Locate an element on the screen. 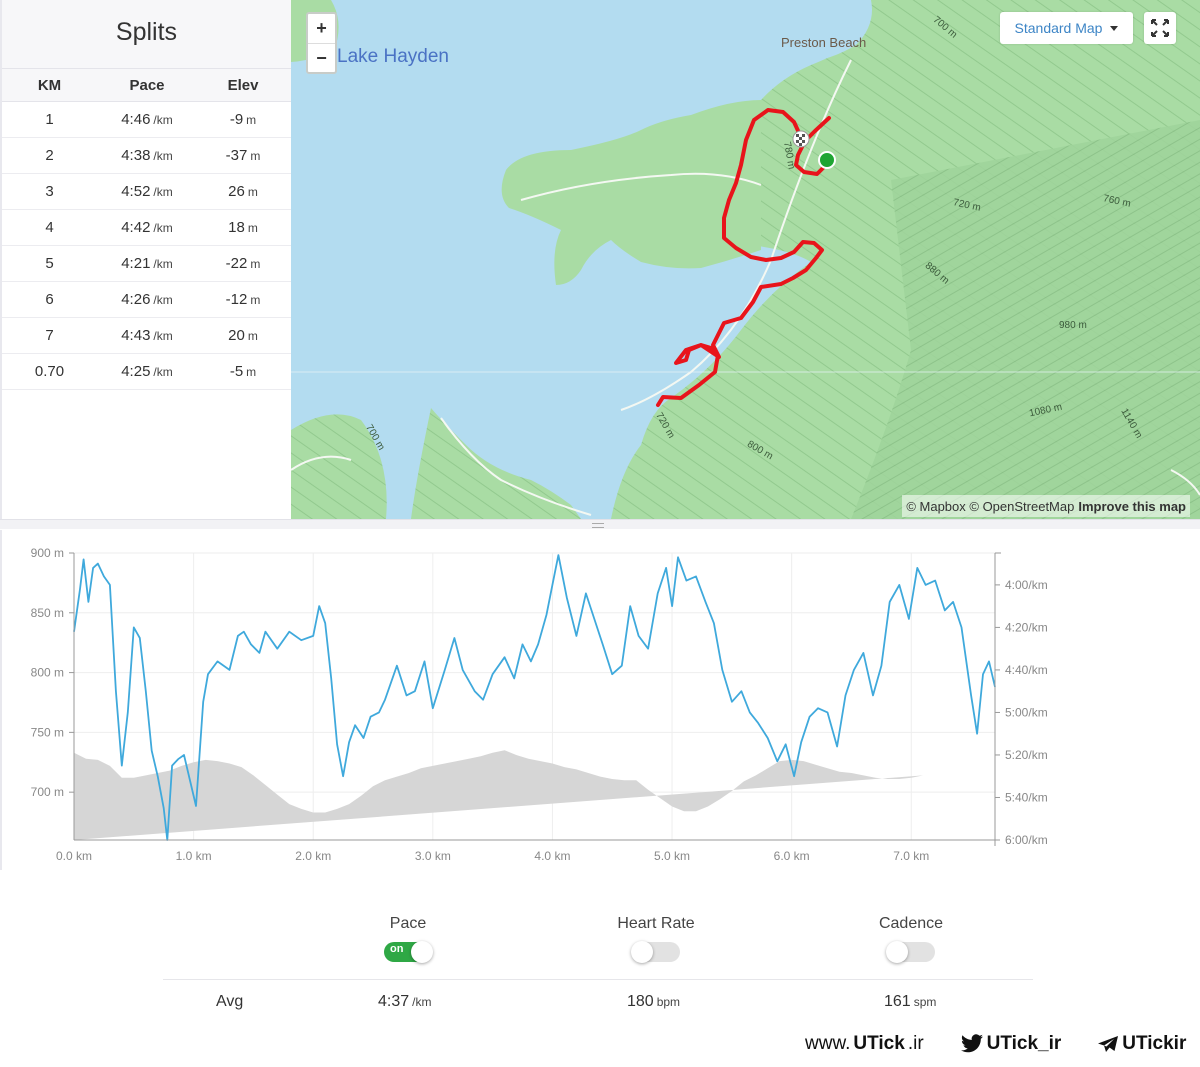 Image resolution: width=1200 pixels, height=1067 pixels. zoom-out-button: − is located at coordinates (321, 57).